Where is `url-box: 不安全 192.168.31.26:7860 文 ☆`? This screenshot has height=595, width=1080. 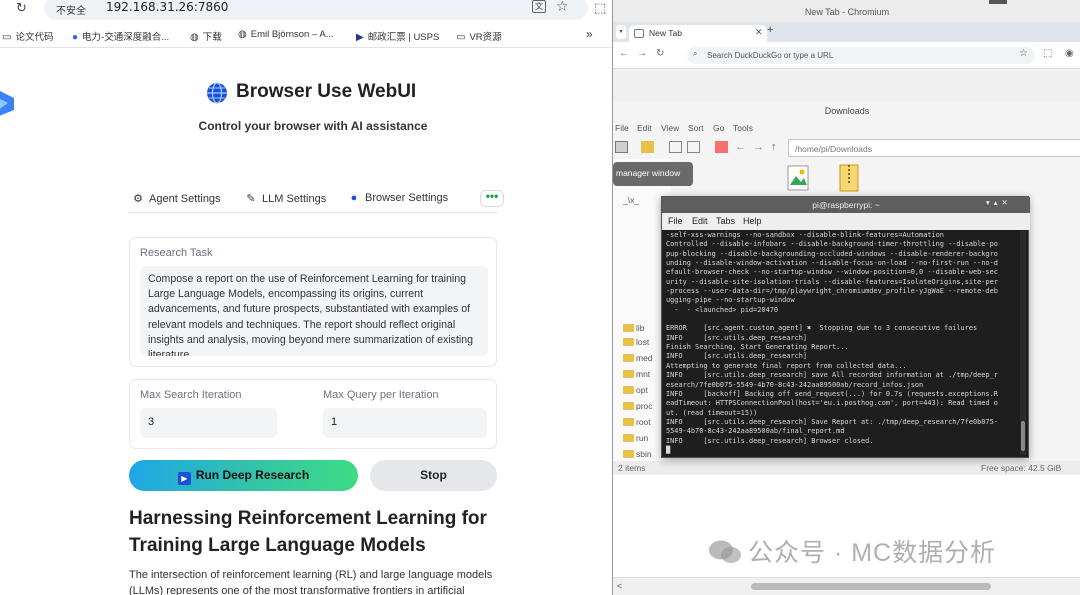 url-box: 不安全 192.168.31.26:7860 文 ☆ is located at coordinates (316, 10).